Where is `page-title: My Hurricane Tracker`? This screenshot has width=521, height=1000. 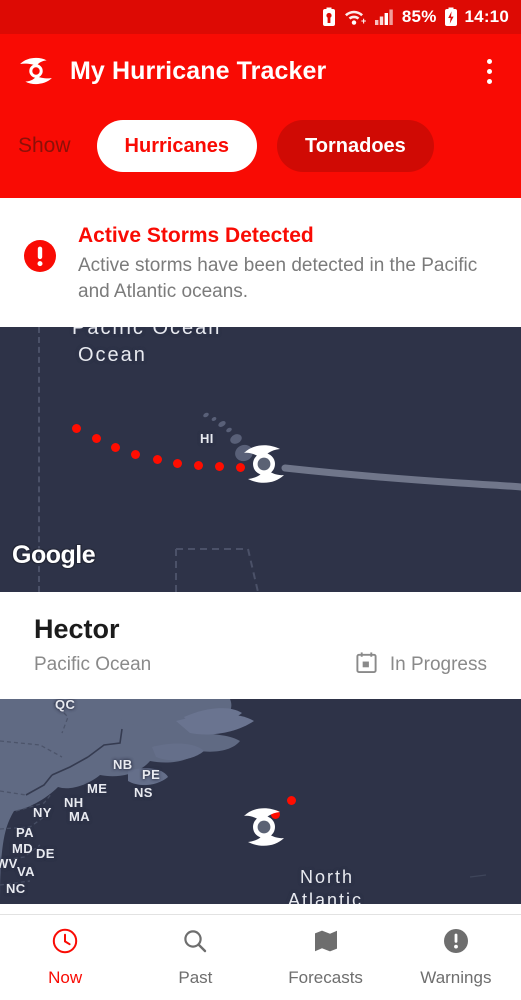 page-title: My Hurricane Tracker is located at coordinates (198, 70).